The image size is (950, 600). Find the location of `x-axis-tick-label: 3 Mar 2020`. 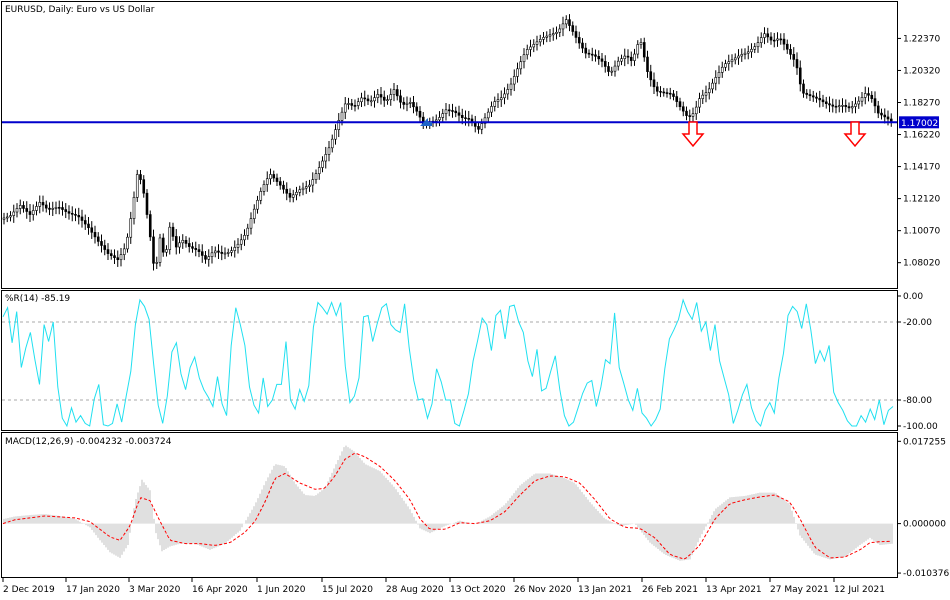

x-axis-tick-label: 3 Mar 2020 is located at coordinates (155, 590).